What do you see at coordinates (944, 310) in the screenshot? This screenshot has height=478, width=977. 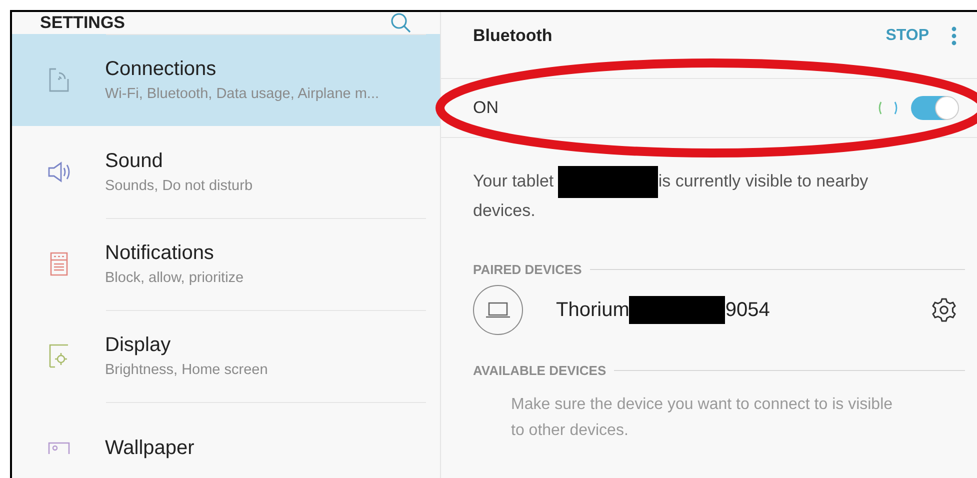 I see `settings-icon` at bounding box center [944, 310].